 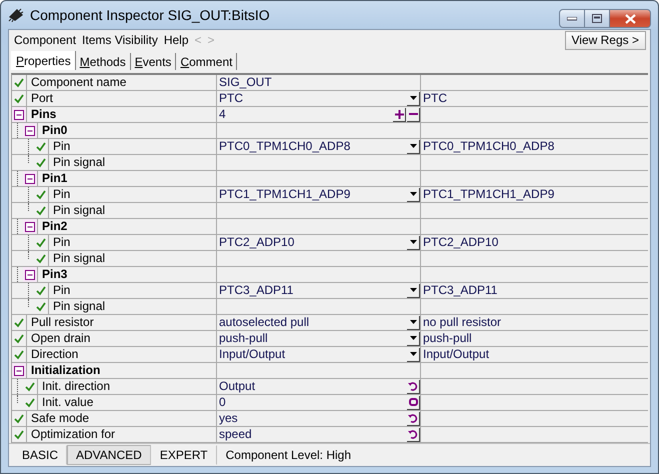 What do you see at coordinates (54, 354) in the screenshot?
I see `property-name: Direction` at bounding box center [54, 354].